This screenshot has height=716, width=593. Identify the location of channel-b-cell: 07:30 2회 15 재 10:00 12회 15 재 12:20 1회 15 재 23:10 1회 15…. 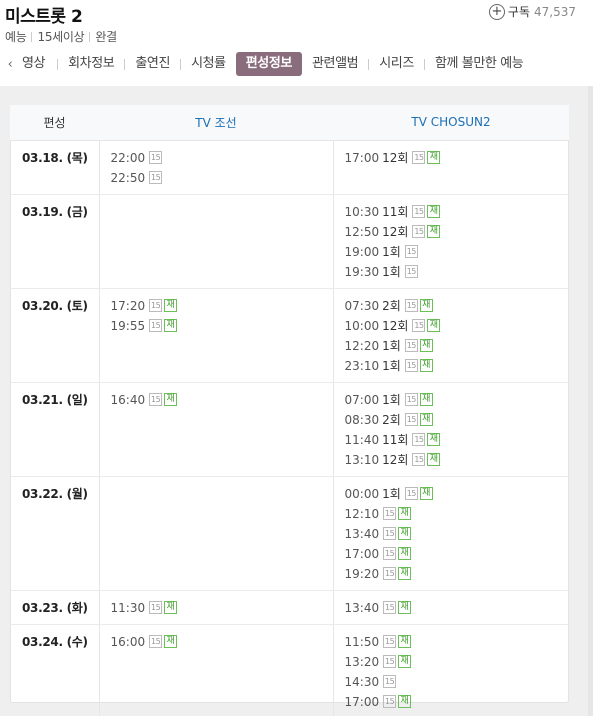
(451, 335).